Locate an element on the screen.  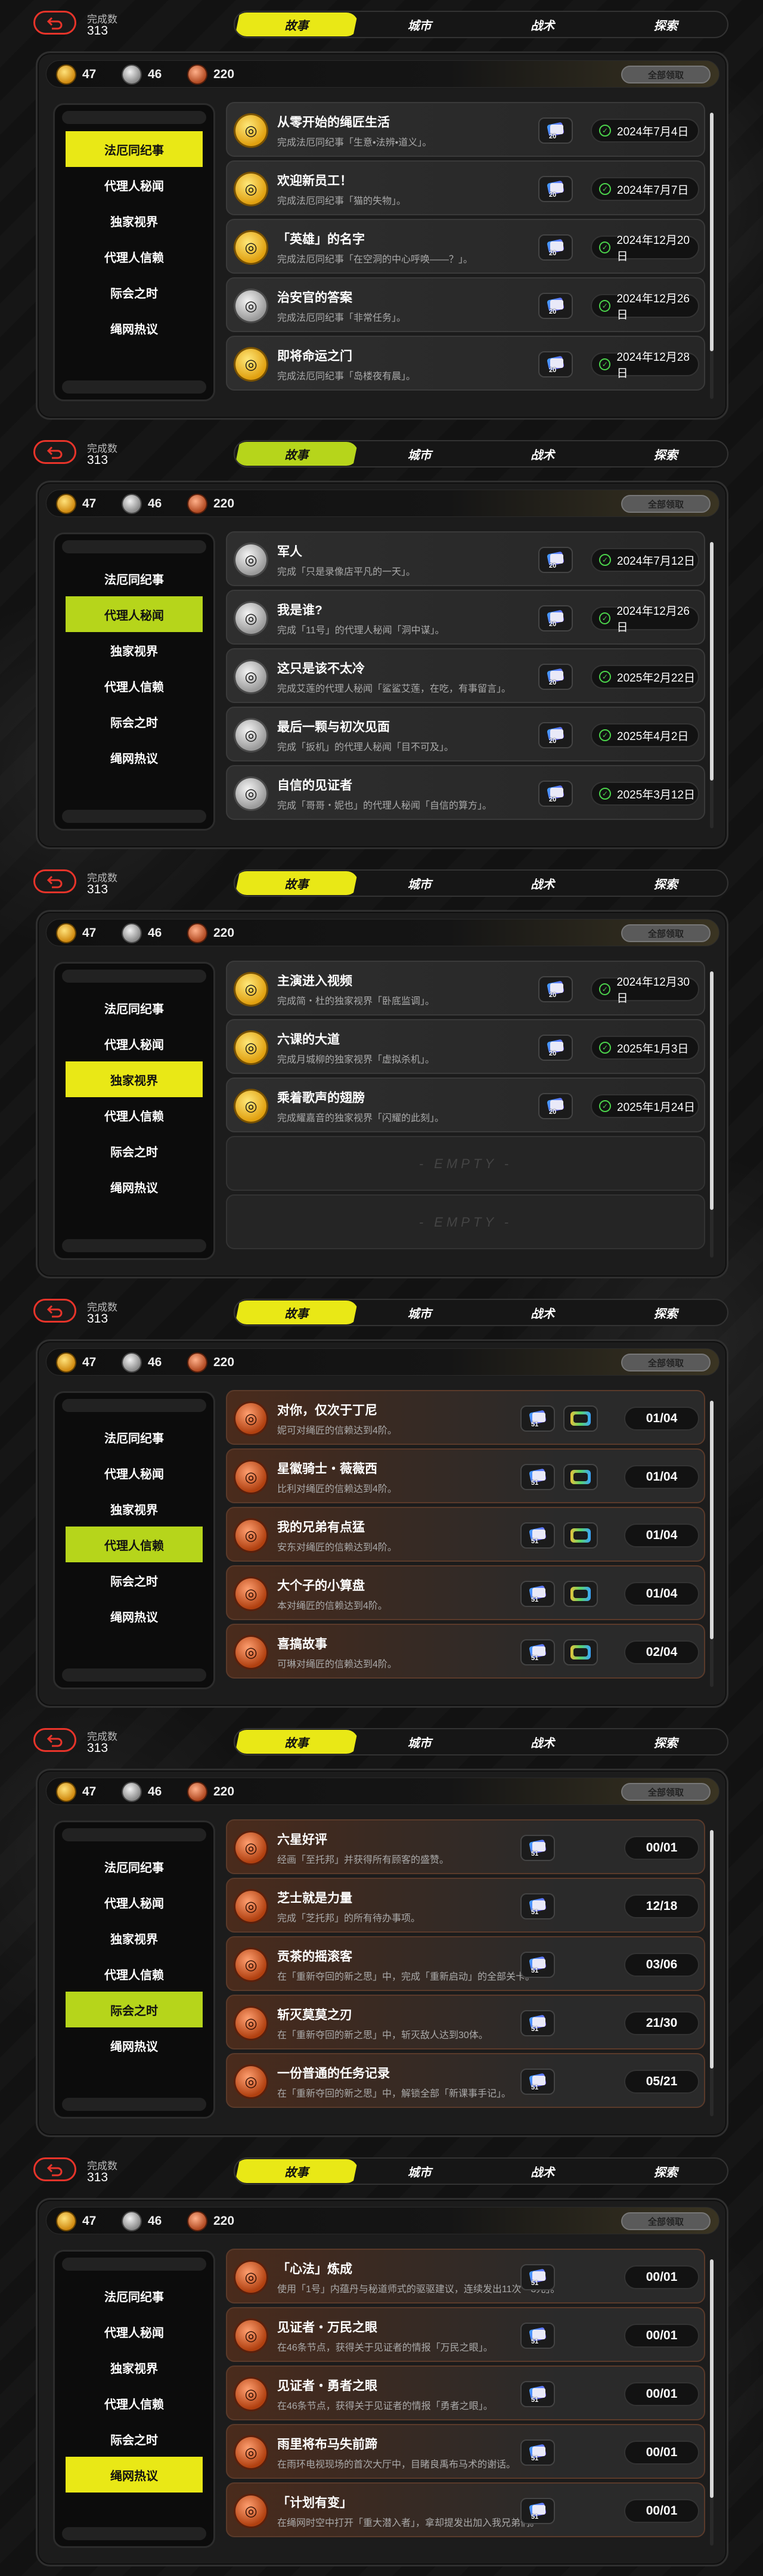
achievement-card: ◎ 治安官的答案 完成法厄同纪事「非常任务」。 20 ✓ 2024年12月26日 is located at coordinates (465, 304).